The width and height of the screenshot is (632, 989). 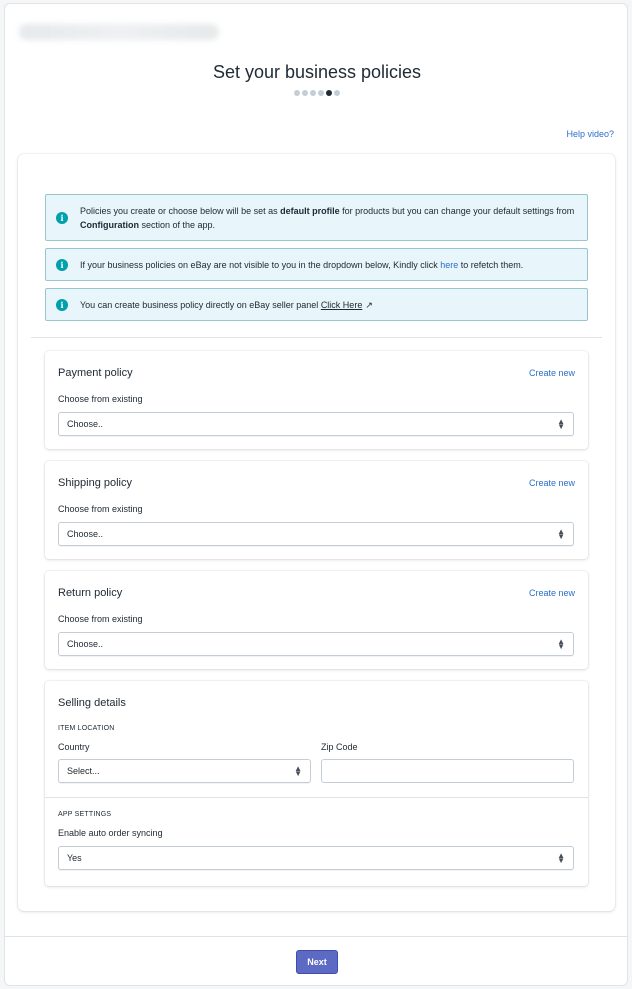 I want to click on refetch-link: here, so click(x=449, y=265).